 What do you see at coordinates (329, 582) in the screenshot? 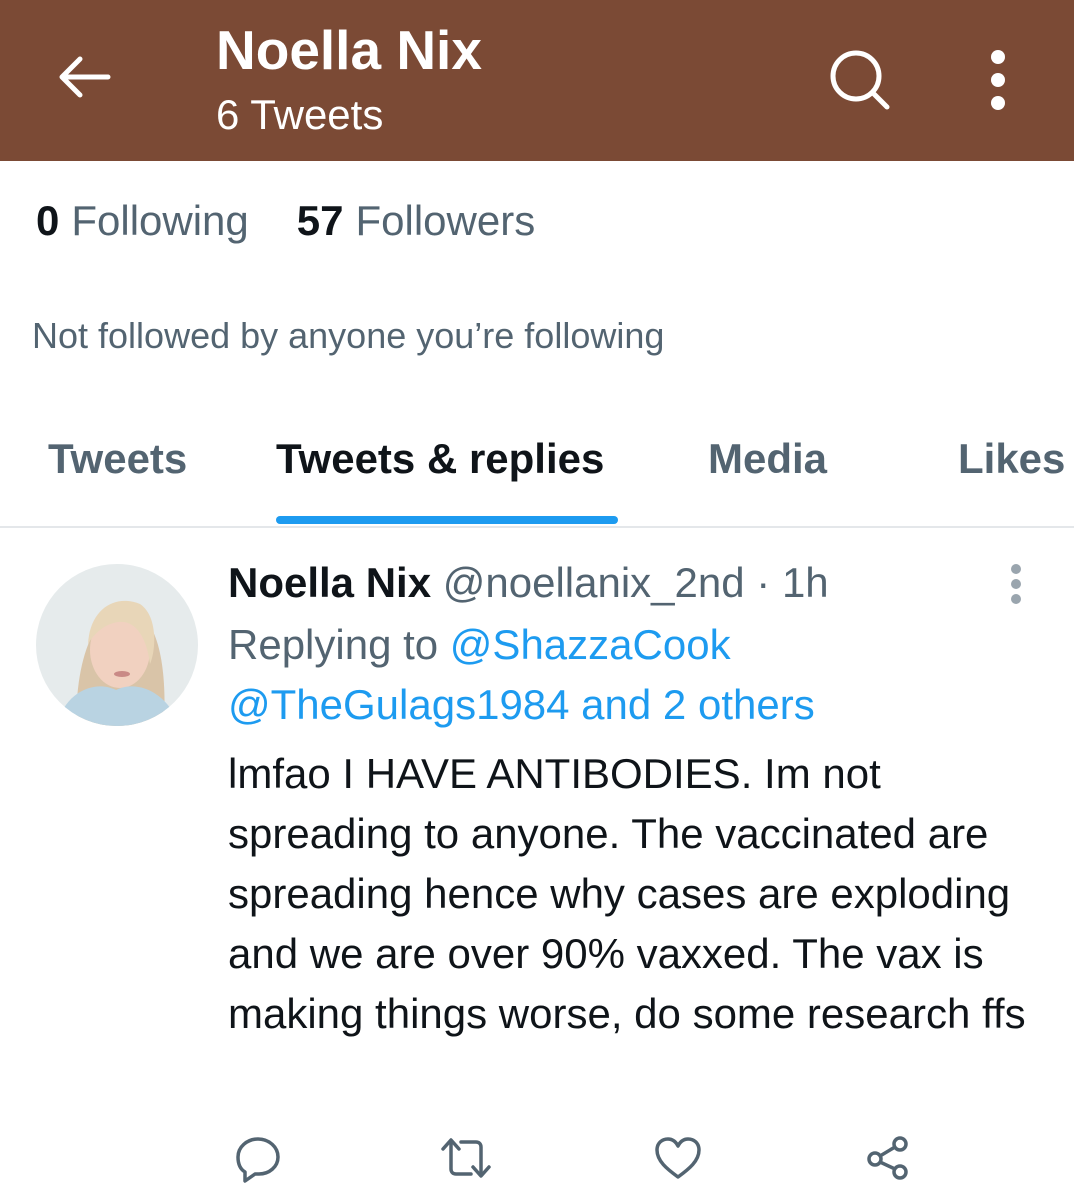
I see `tweet-author-name: Noella Nix` at bounding box center [329, 582].